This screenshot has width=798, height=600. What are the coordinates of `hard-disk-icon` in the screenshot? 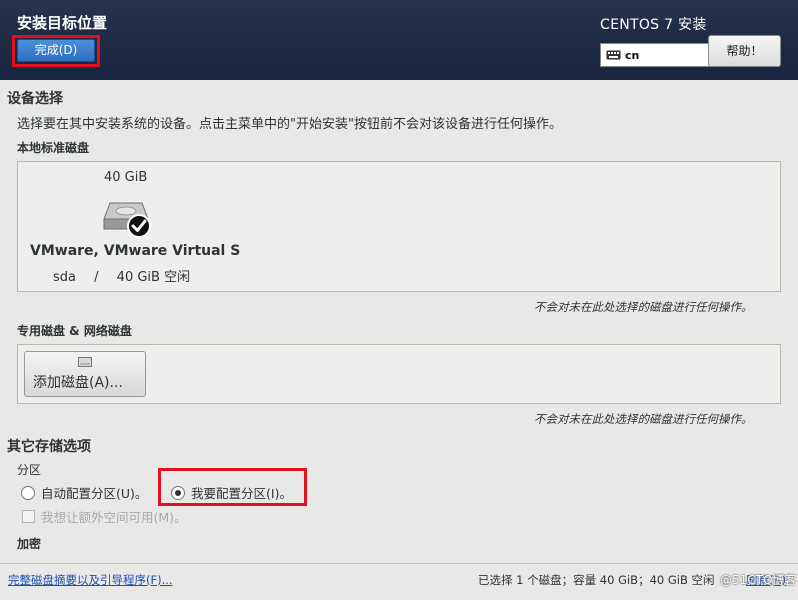 It's located at (128, 218).